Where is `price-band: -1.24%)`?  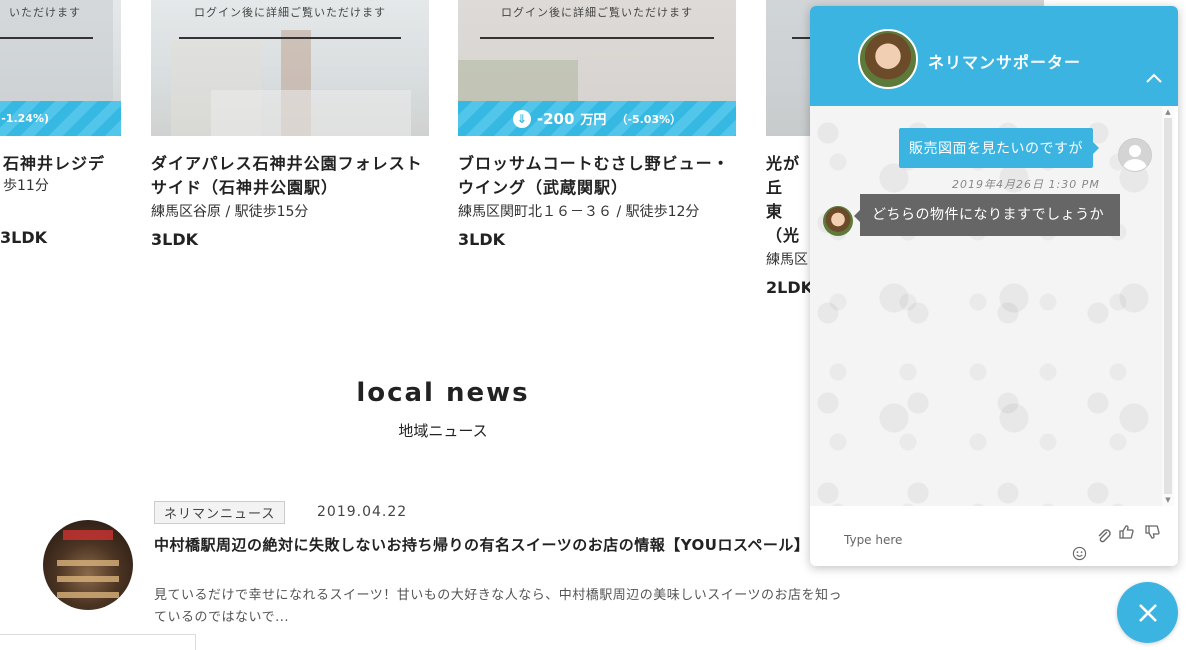 price-band: -1.24%) is located at coordinates (60, 118).